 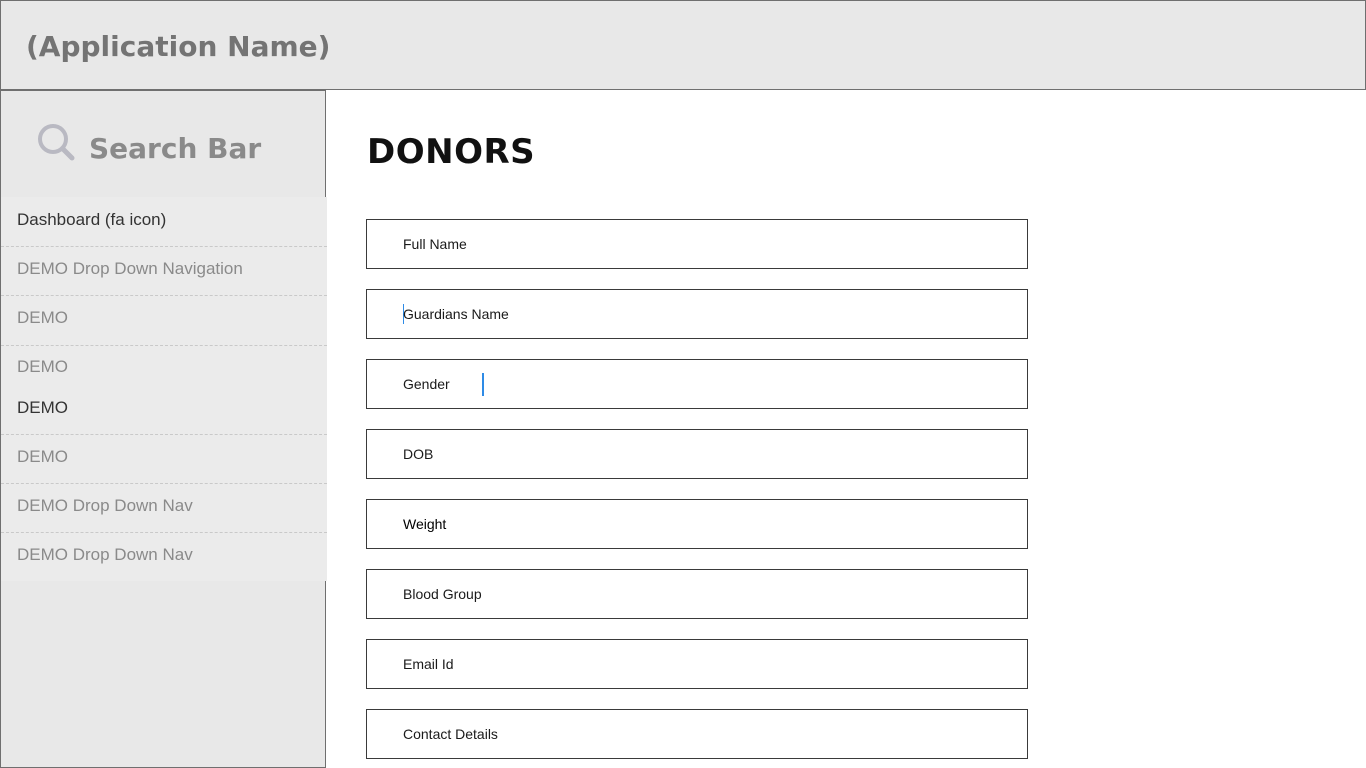 What do you see at coordinates (425, 524) in the screenshot?
I see `weight-label: Weight` at bounding box center [425, 524].